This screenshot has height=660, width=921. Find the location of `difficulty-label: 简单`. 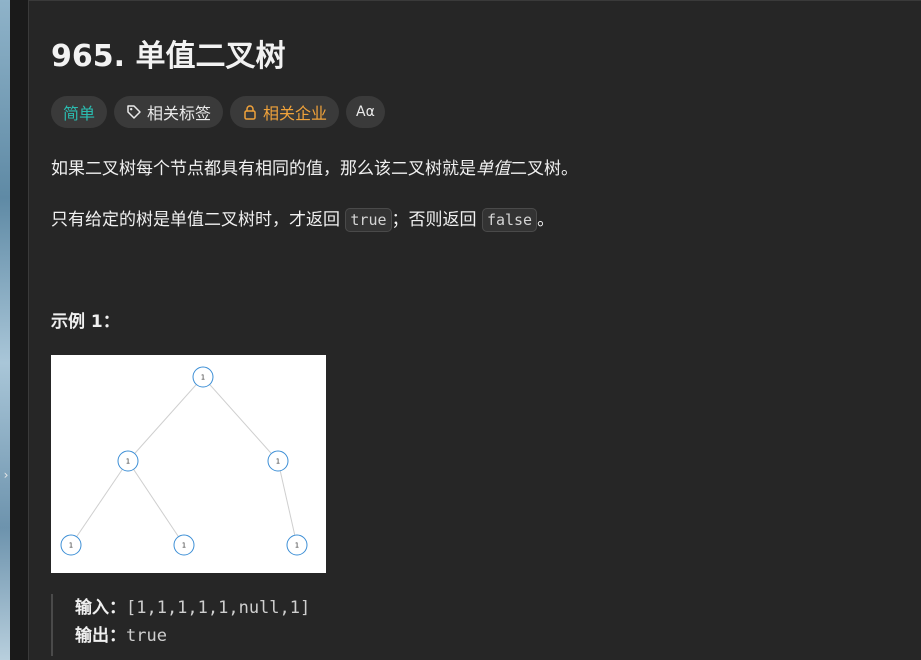

difficulty-label: 简单 is located at coordinates (79, 113).